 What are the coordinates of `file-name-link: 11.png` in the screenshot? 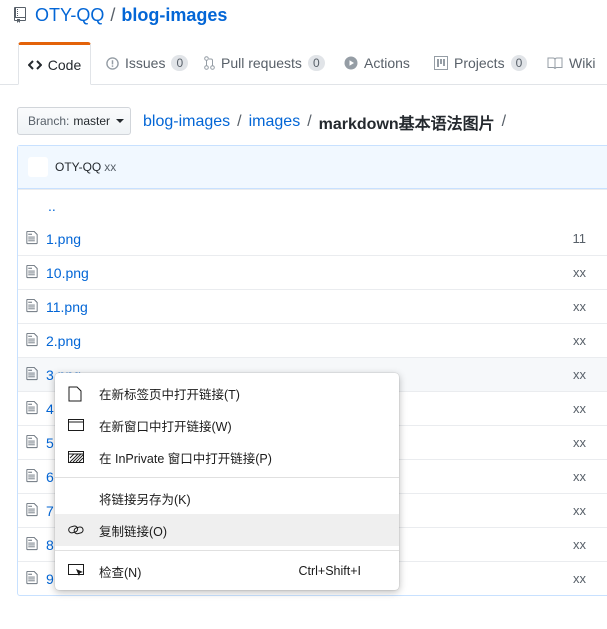 It's located at (67, 307).